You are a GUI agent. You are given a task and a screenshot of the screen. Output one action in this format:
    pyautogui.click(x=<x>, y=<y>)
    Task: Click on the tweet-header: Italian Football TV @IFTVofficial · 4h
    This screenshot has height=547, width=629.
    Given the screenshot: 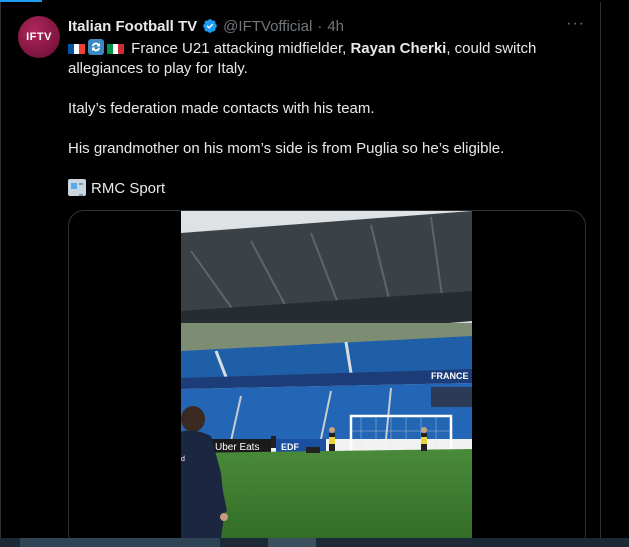 What is the action you would take?
    pyautogui.click(x=206, y=26)
    